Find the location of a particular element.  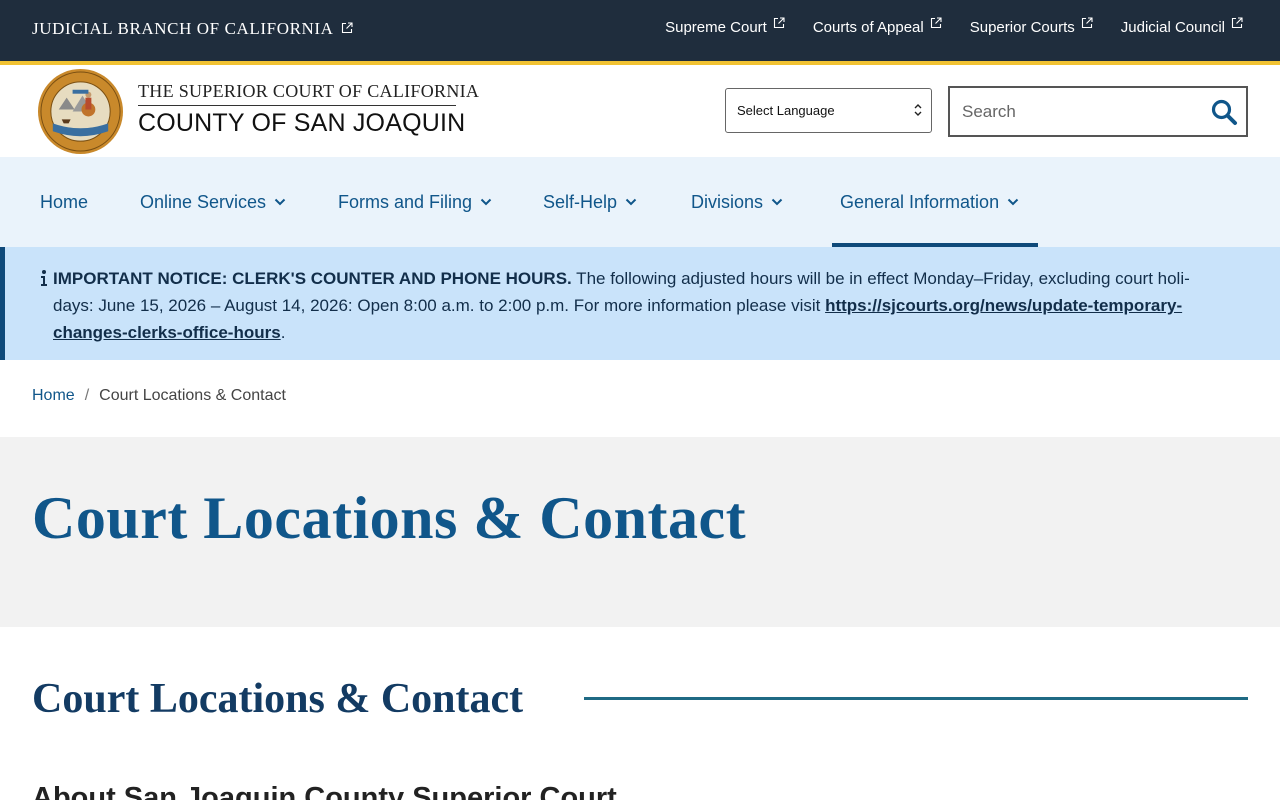

site-title-divider is located at coordinates (297, 105).